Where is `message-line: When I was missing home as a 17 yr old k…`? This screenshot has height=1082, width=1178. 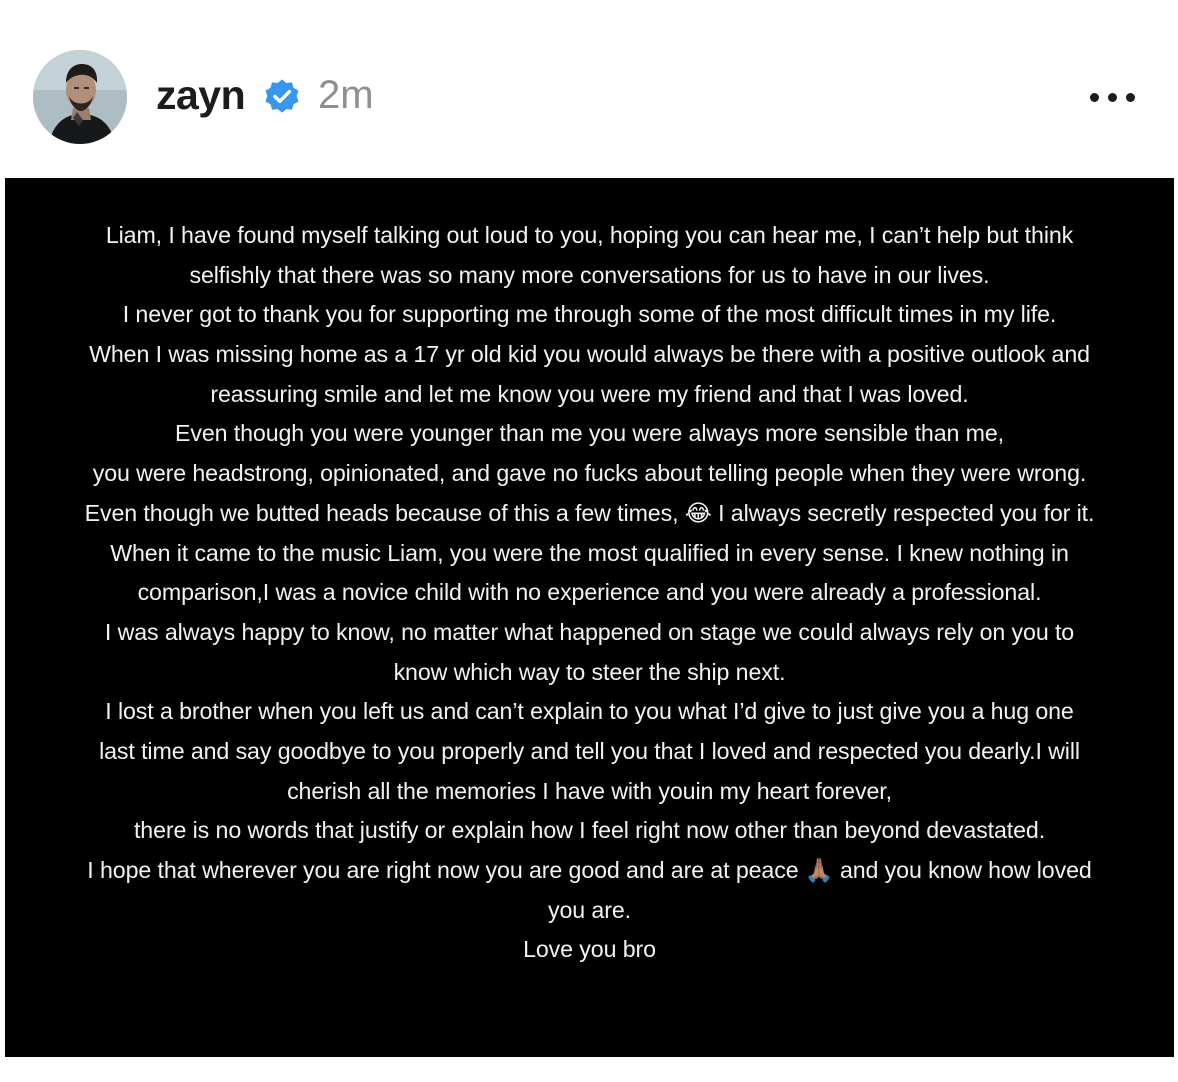 message-line: When I was missing home as a 17 yr old k… is located at coordinates (589, 354).